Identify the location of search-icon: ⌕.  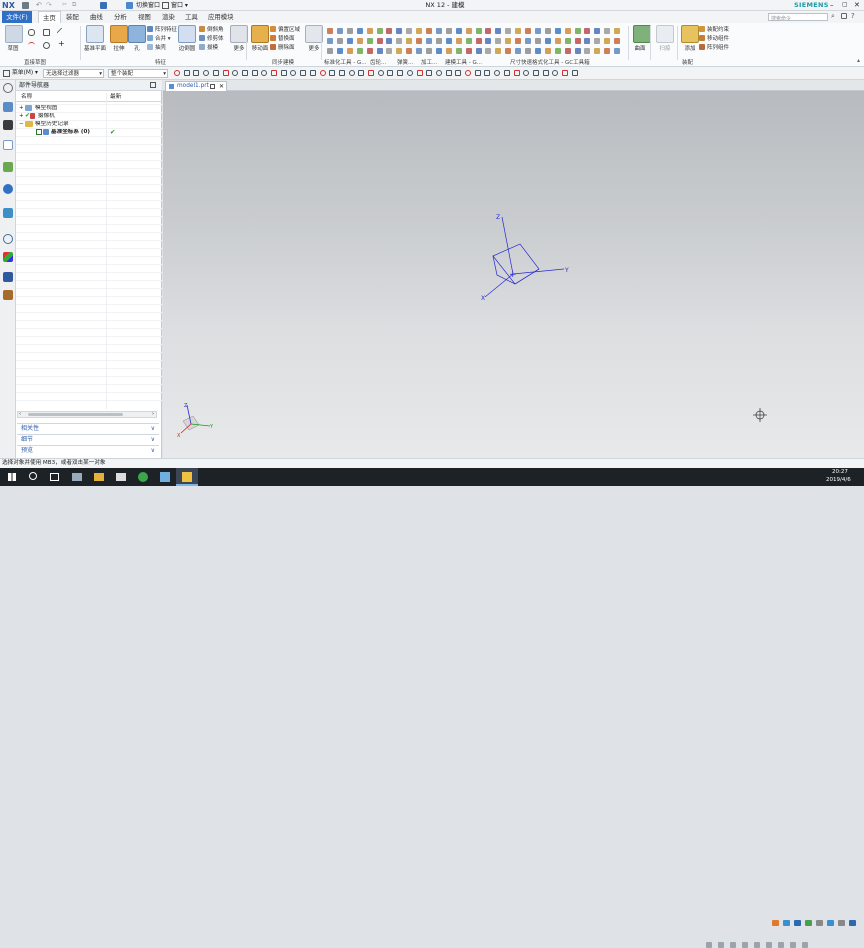
(833, 16).